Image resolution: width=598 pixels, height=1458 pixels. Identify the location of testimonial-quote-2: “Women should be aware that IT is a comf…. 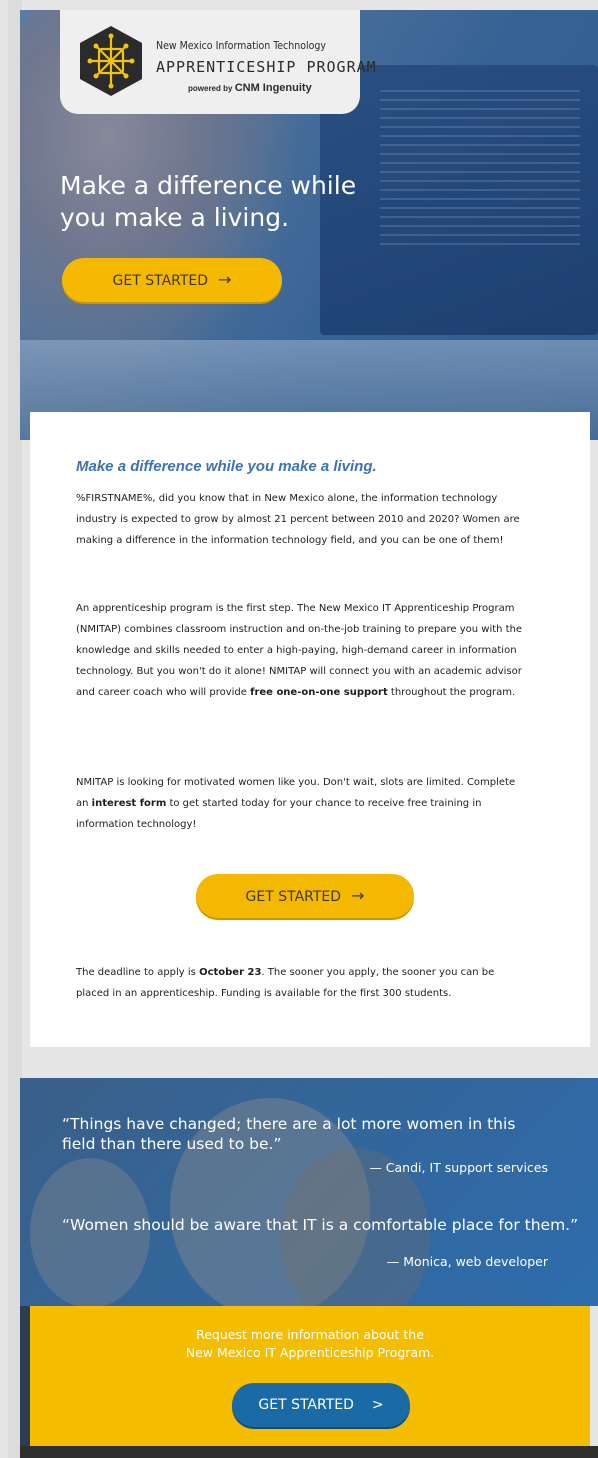
(320, 1225).